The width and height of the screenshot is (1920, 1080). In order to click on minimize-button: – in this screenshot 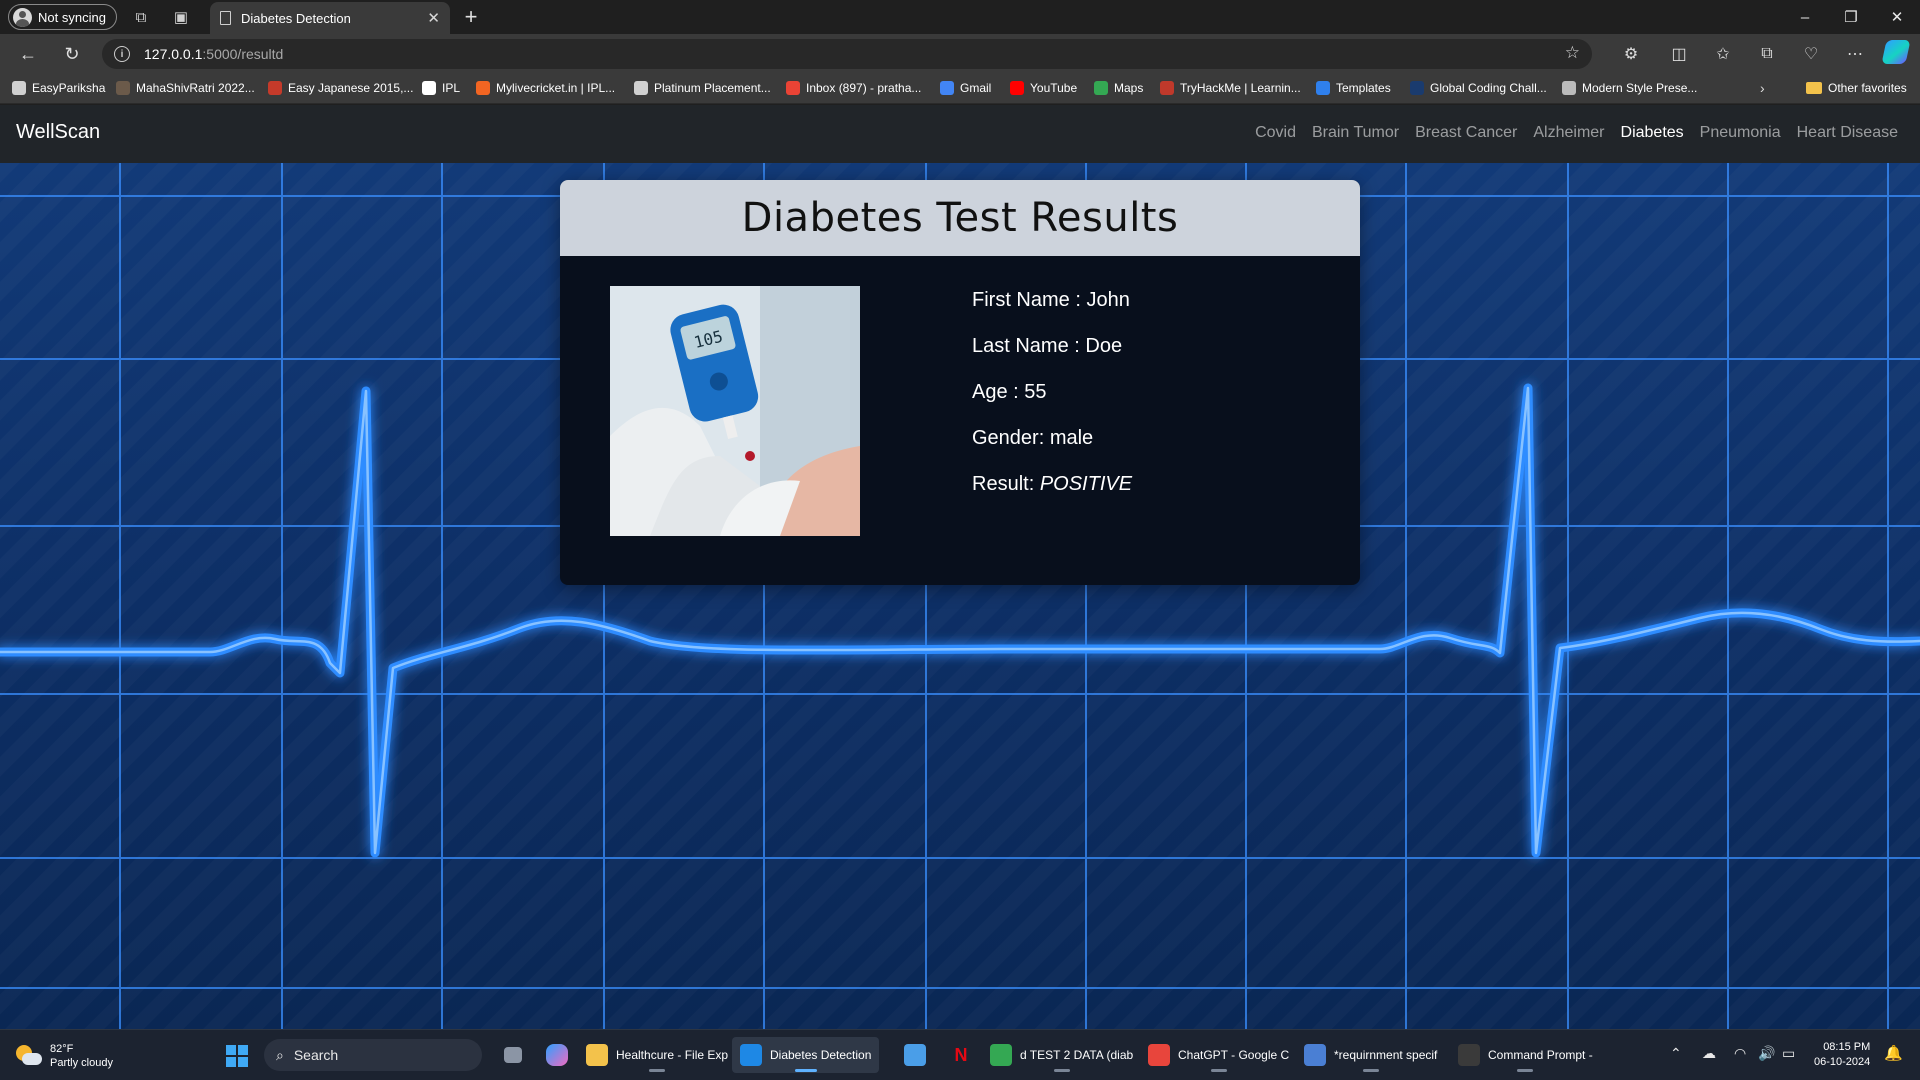, I will do `click(1805, 17)`.